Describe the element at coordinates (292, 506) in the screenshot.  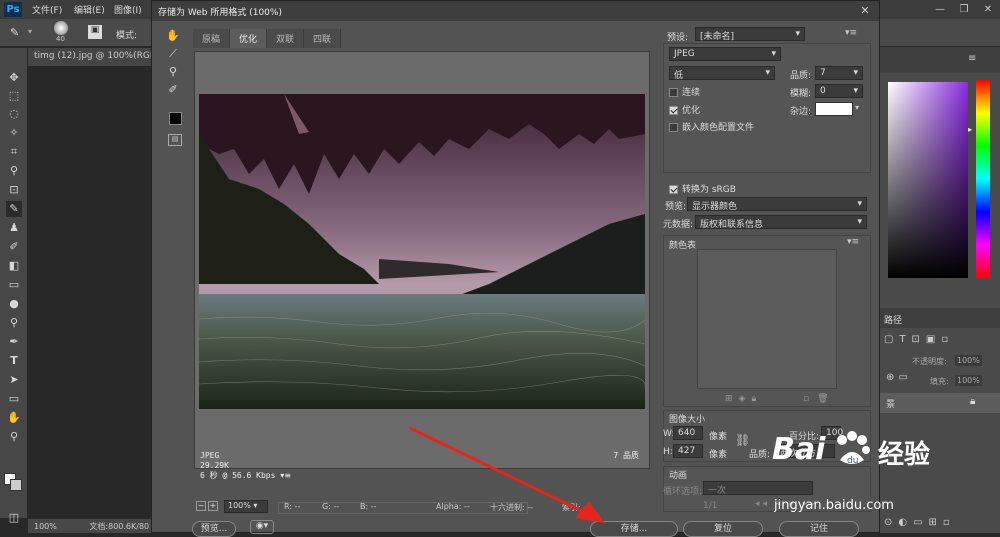
I see `pixel-r: R: --` at that location.